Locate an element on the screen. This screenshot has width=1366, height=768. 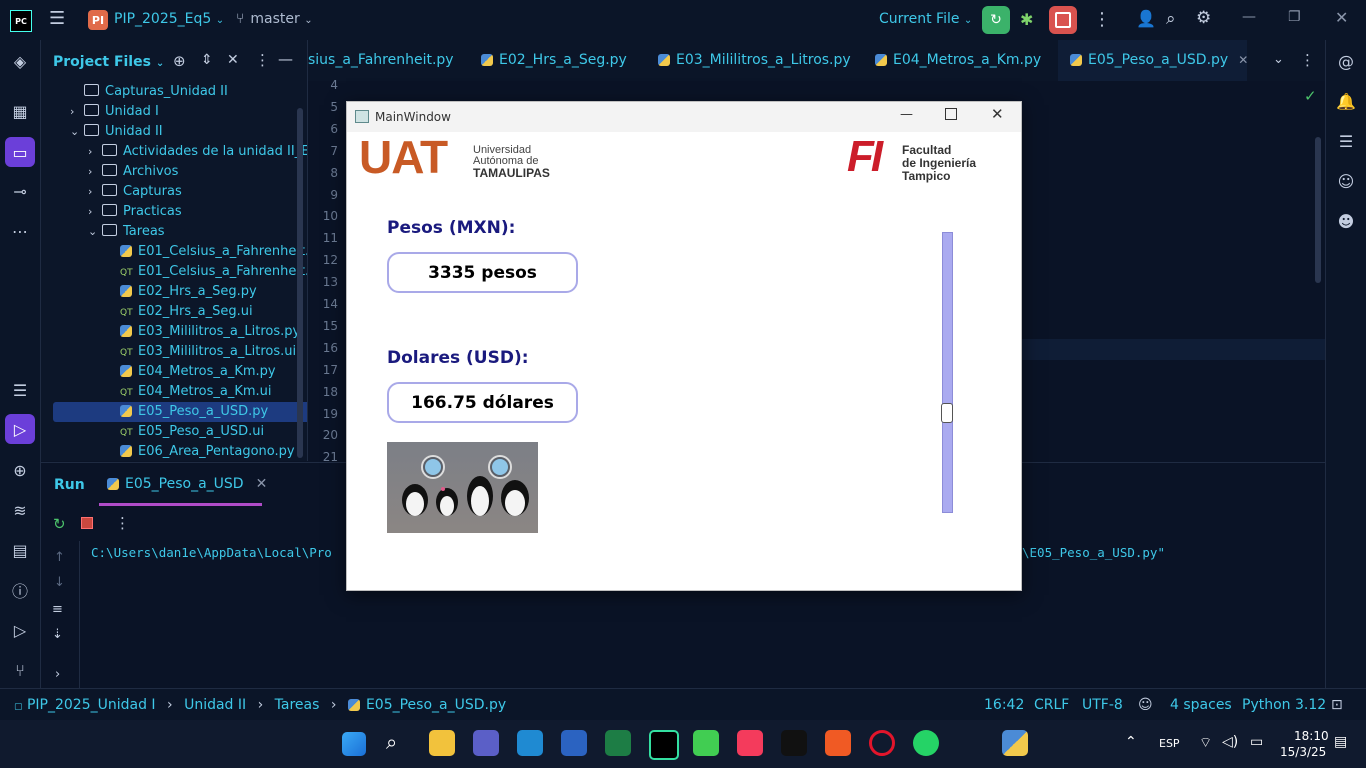
search-icon: ⌕ is located at coordinates (1171, 19).